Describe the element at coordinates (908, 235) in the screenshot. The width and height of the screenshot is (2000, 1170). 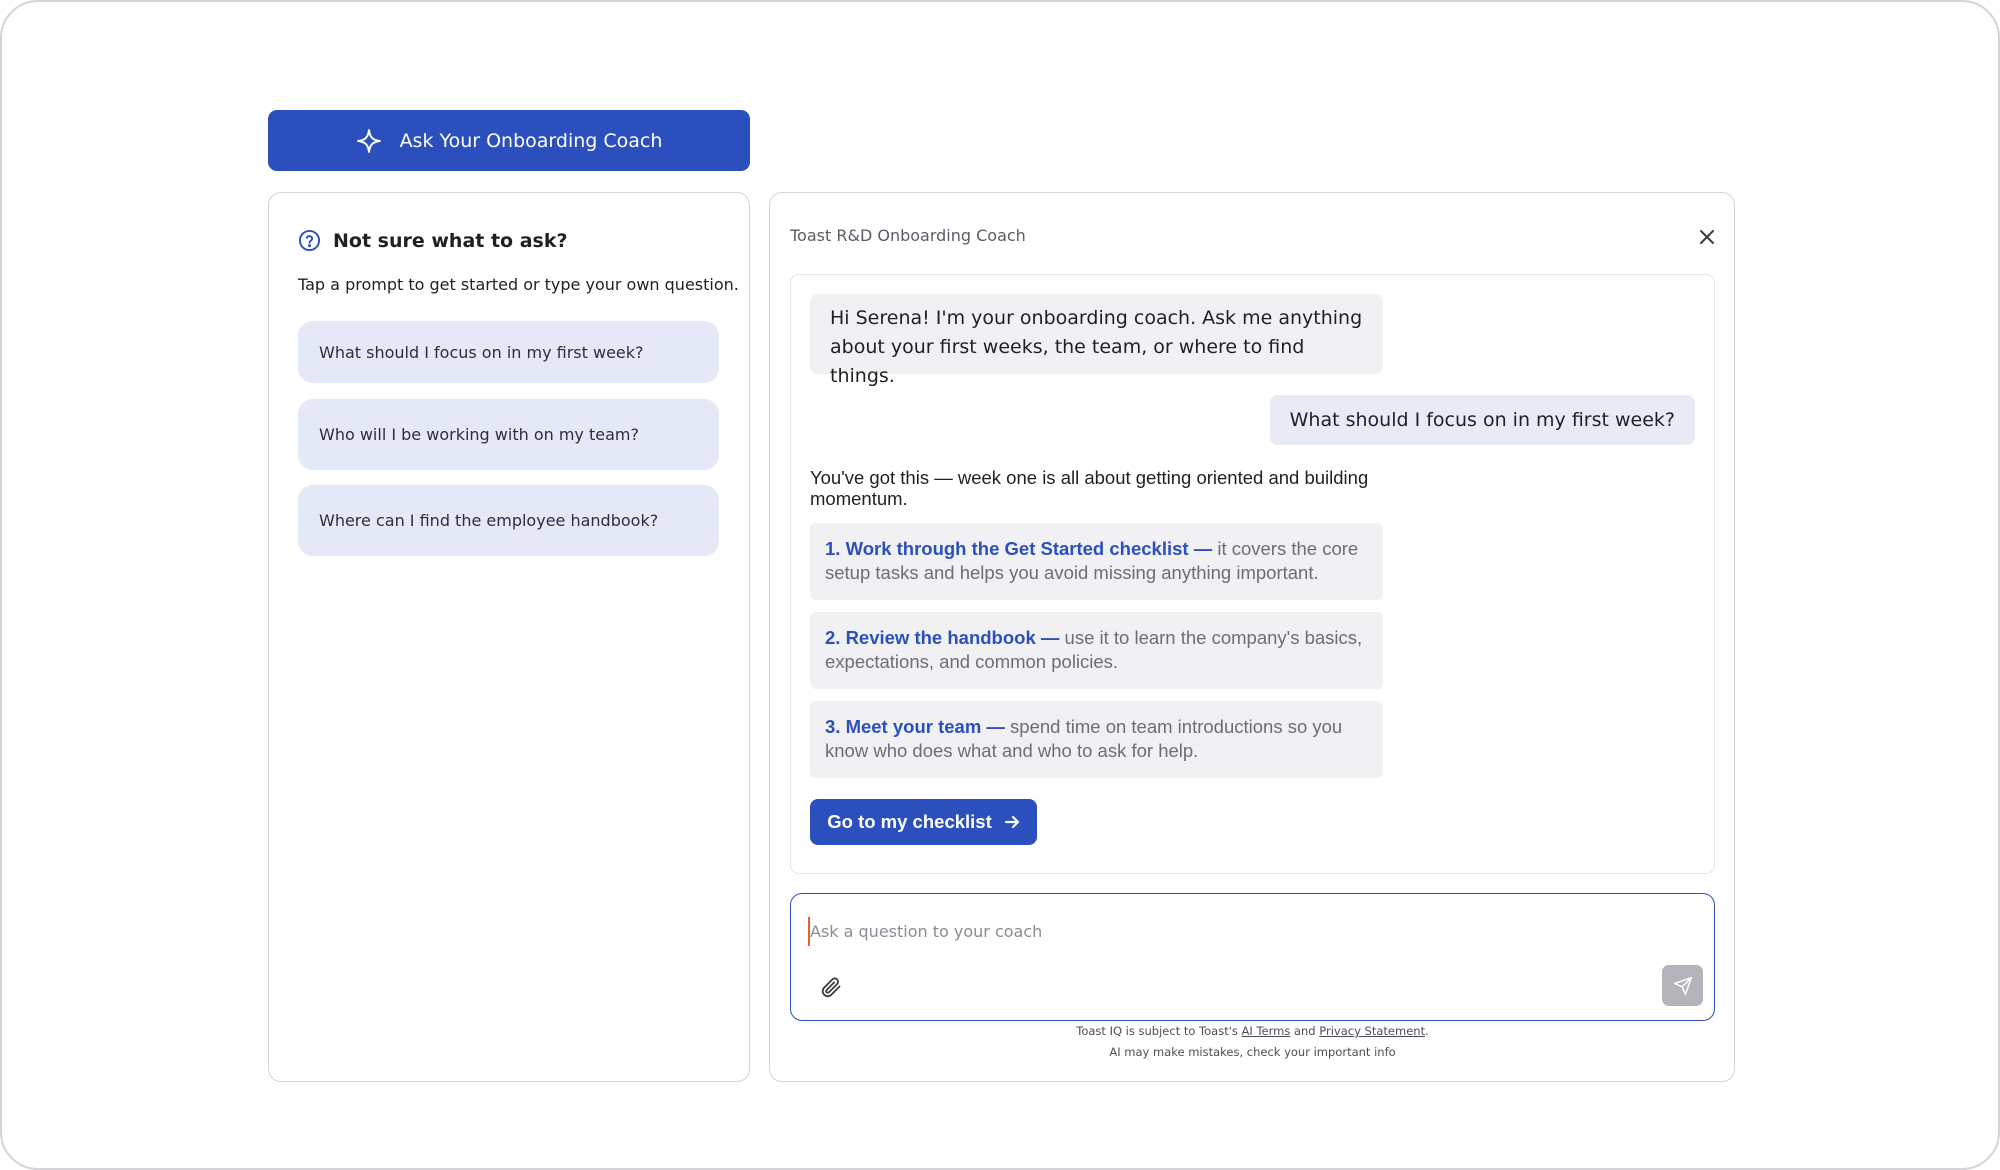
I see `chat-title: Toast R&D Onboarding Coach` at that location.